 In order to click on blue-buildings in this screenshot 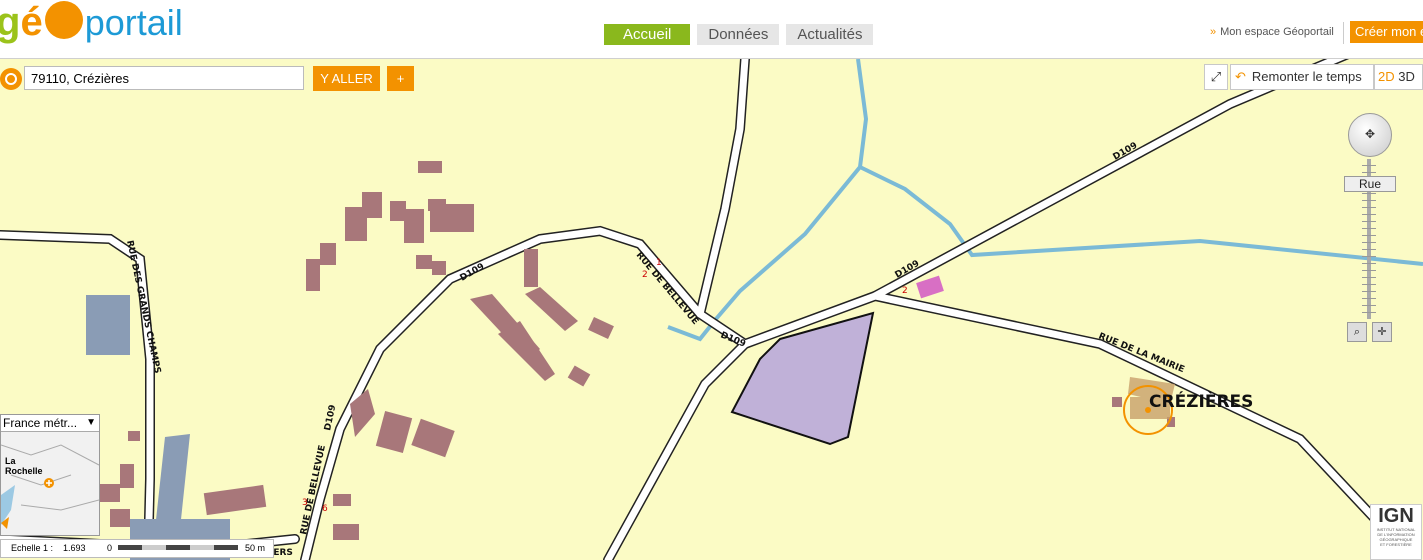, I will do `click(158, 427)`.